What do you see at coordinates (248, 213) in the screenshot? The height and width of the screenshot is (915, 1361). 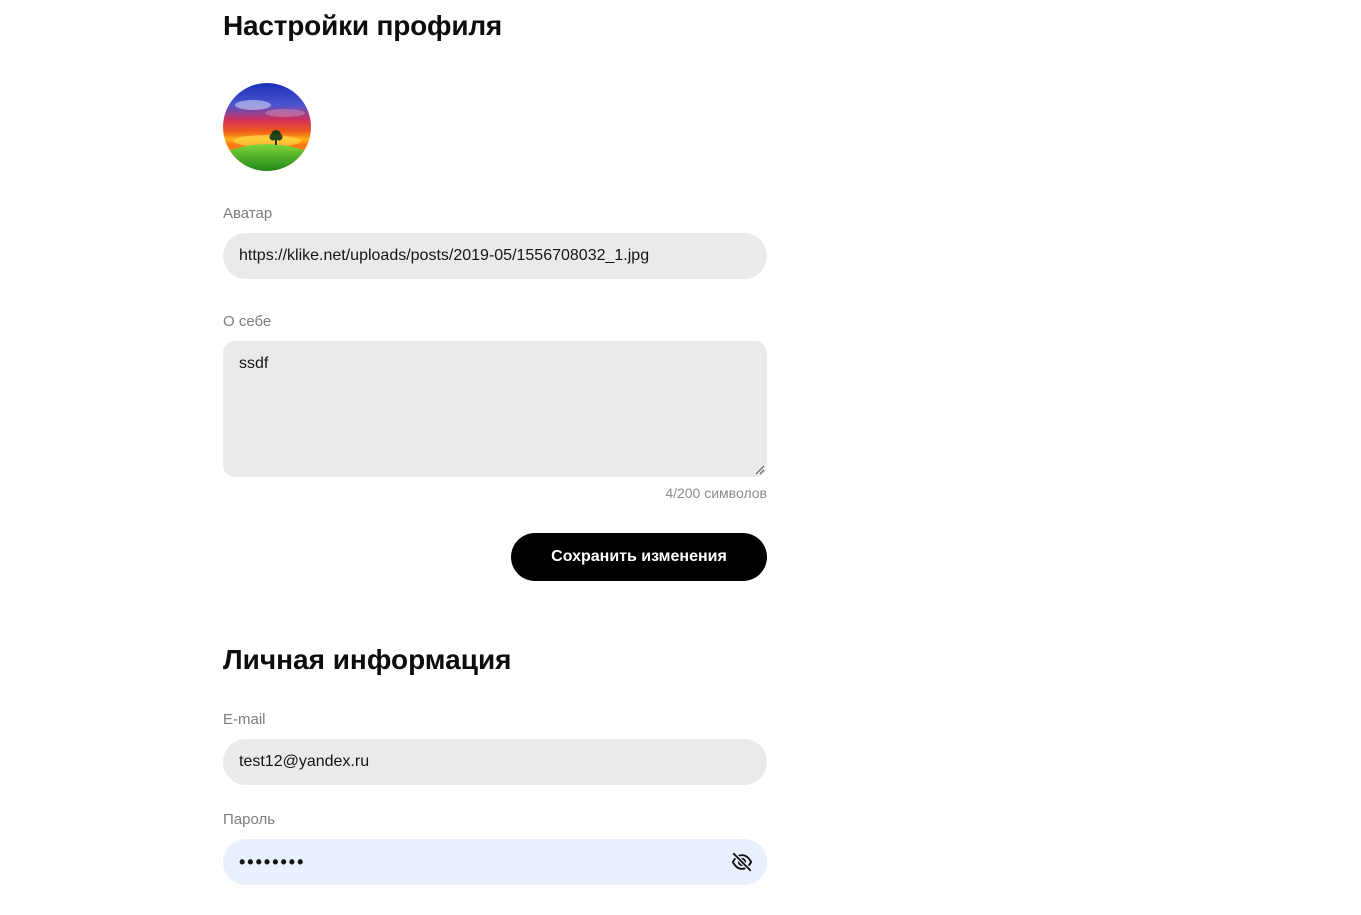 I see `avatar-label: Аватар` at bounding box center [248, 213].